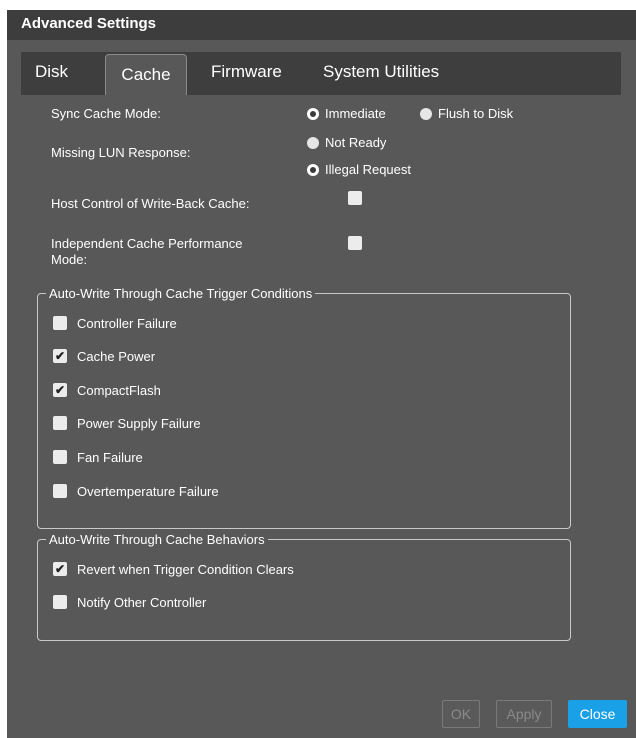 The width and height of the screenshot is (636, 738). I want to click on radio-illegal-request, so click(313, 170).